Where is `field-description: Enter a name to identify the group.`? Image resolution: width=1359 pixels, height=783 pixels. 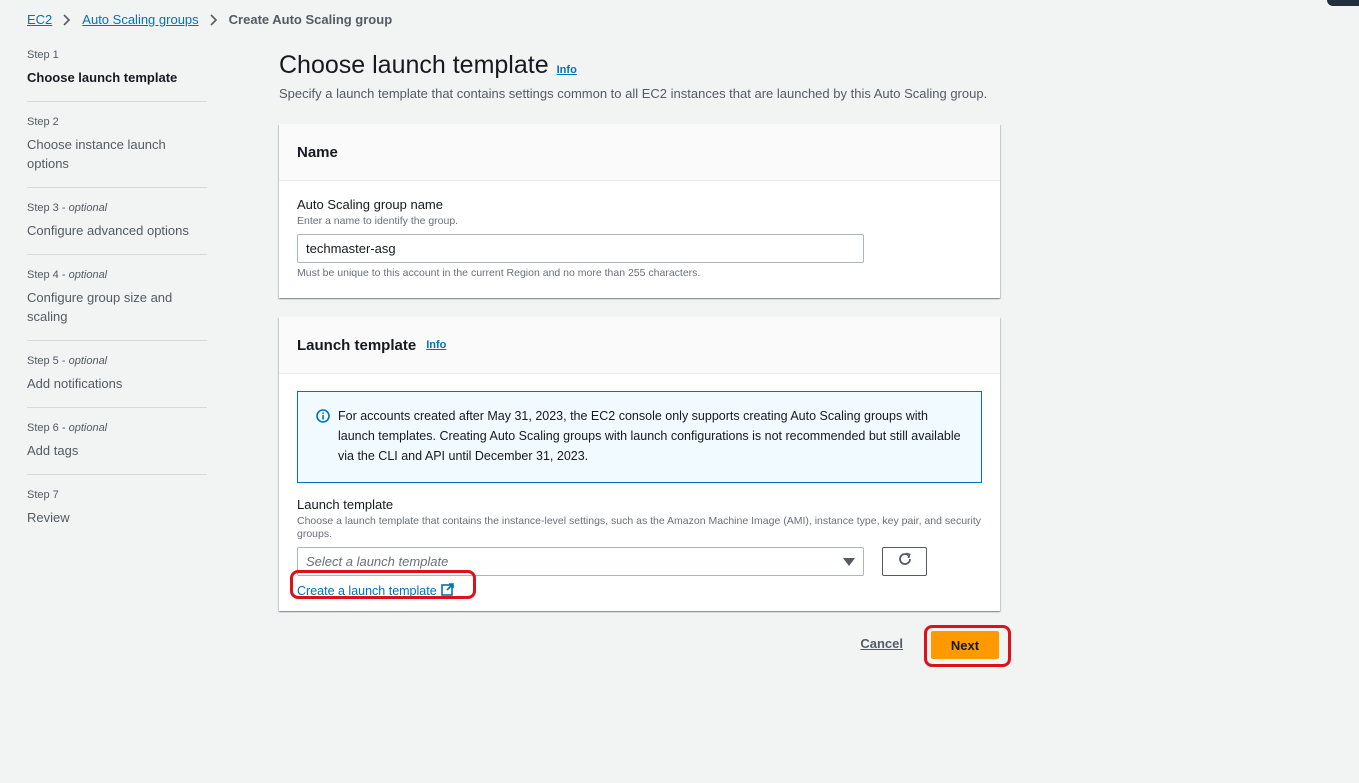
field-description: Enter a name to identify the group. is located at coordinates (378, 221).